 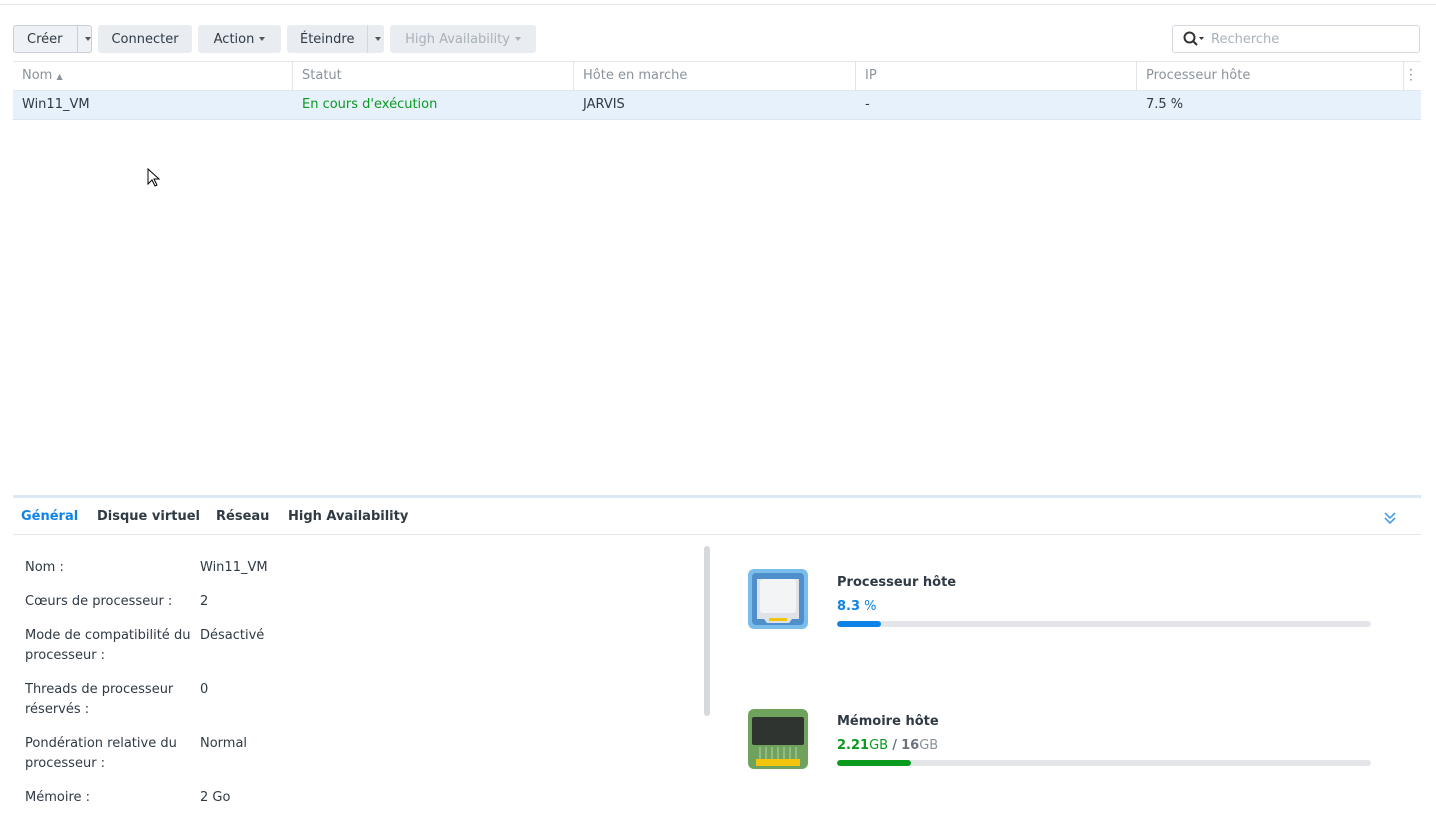 I want to click on shutdown-button: Éteindre, so click(x=335, y=39).